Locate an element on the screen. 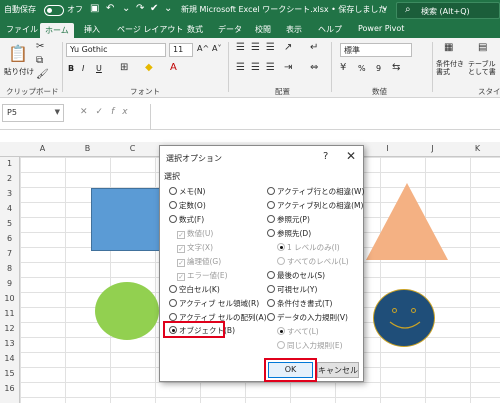 The width and height of the screenshot is (500, 403). font-size-box: 11 is located at coordinates (181, 50).